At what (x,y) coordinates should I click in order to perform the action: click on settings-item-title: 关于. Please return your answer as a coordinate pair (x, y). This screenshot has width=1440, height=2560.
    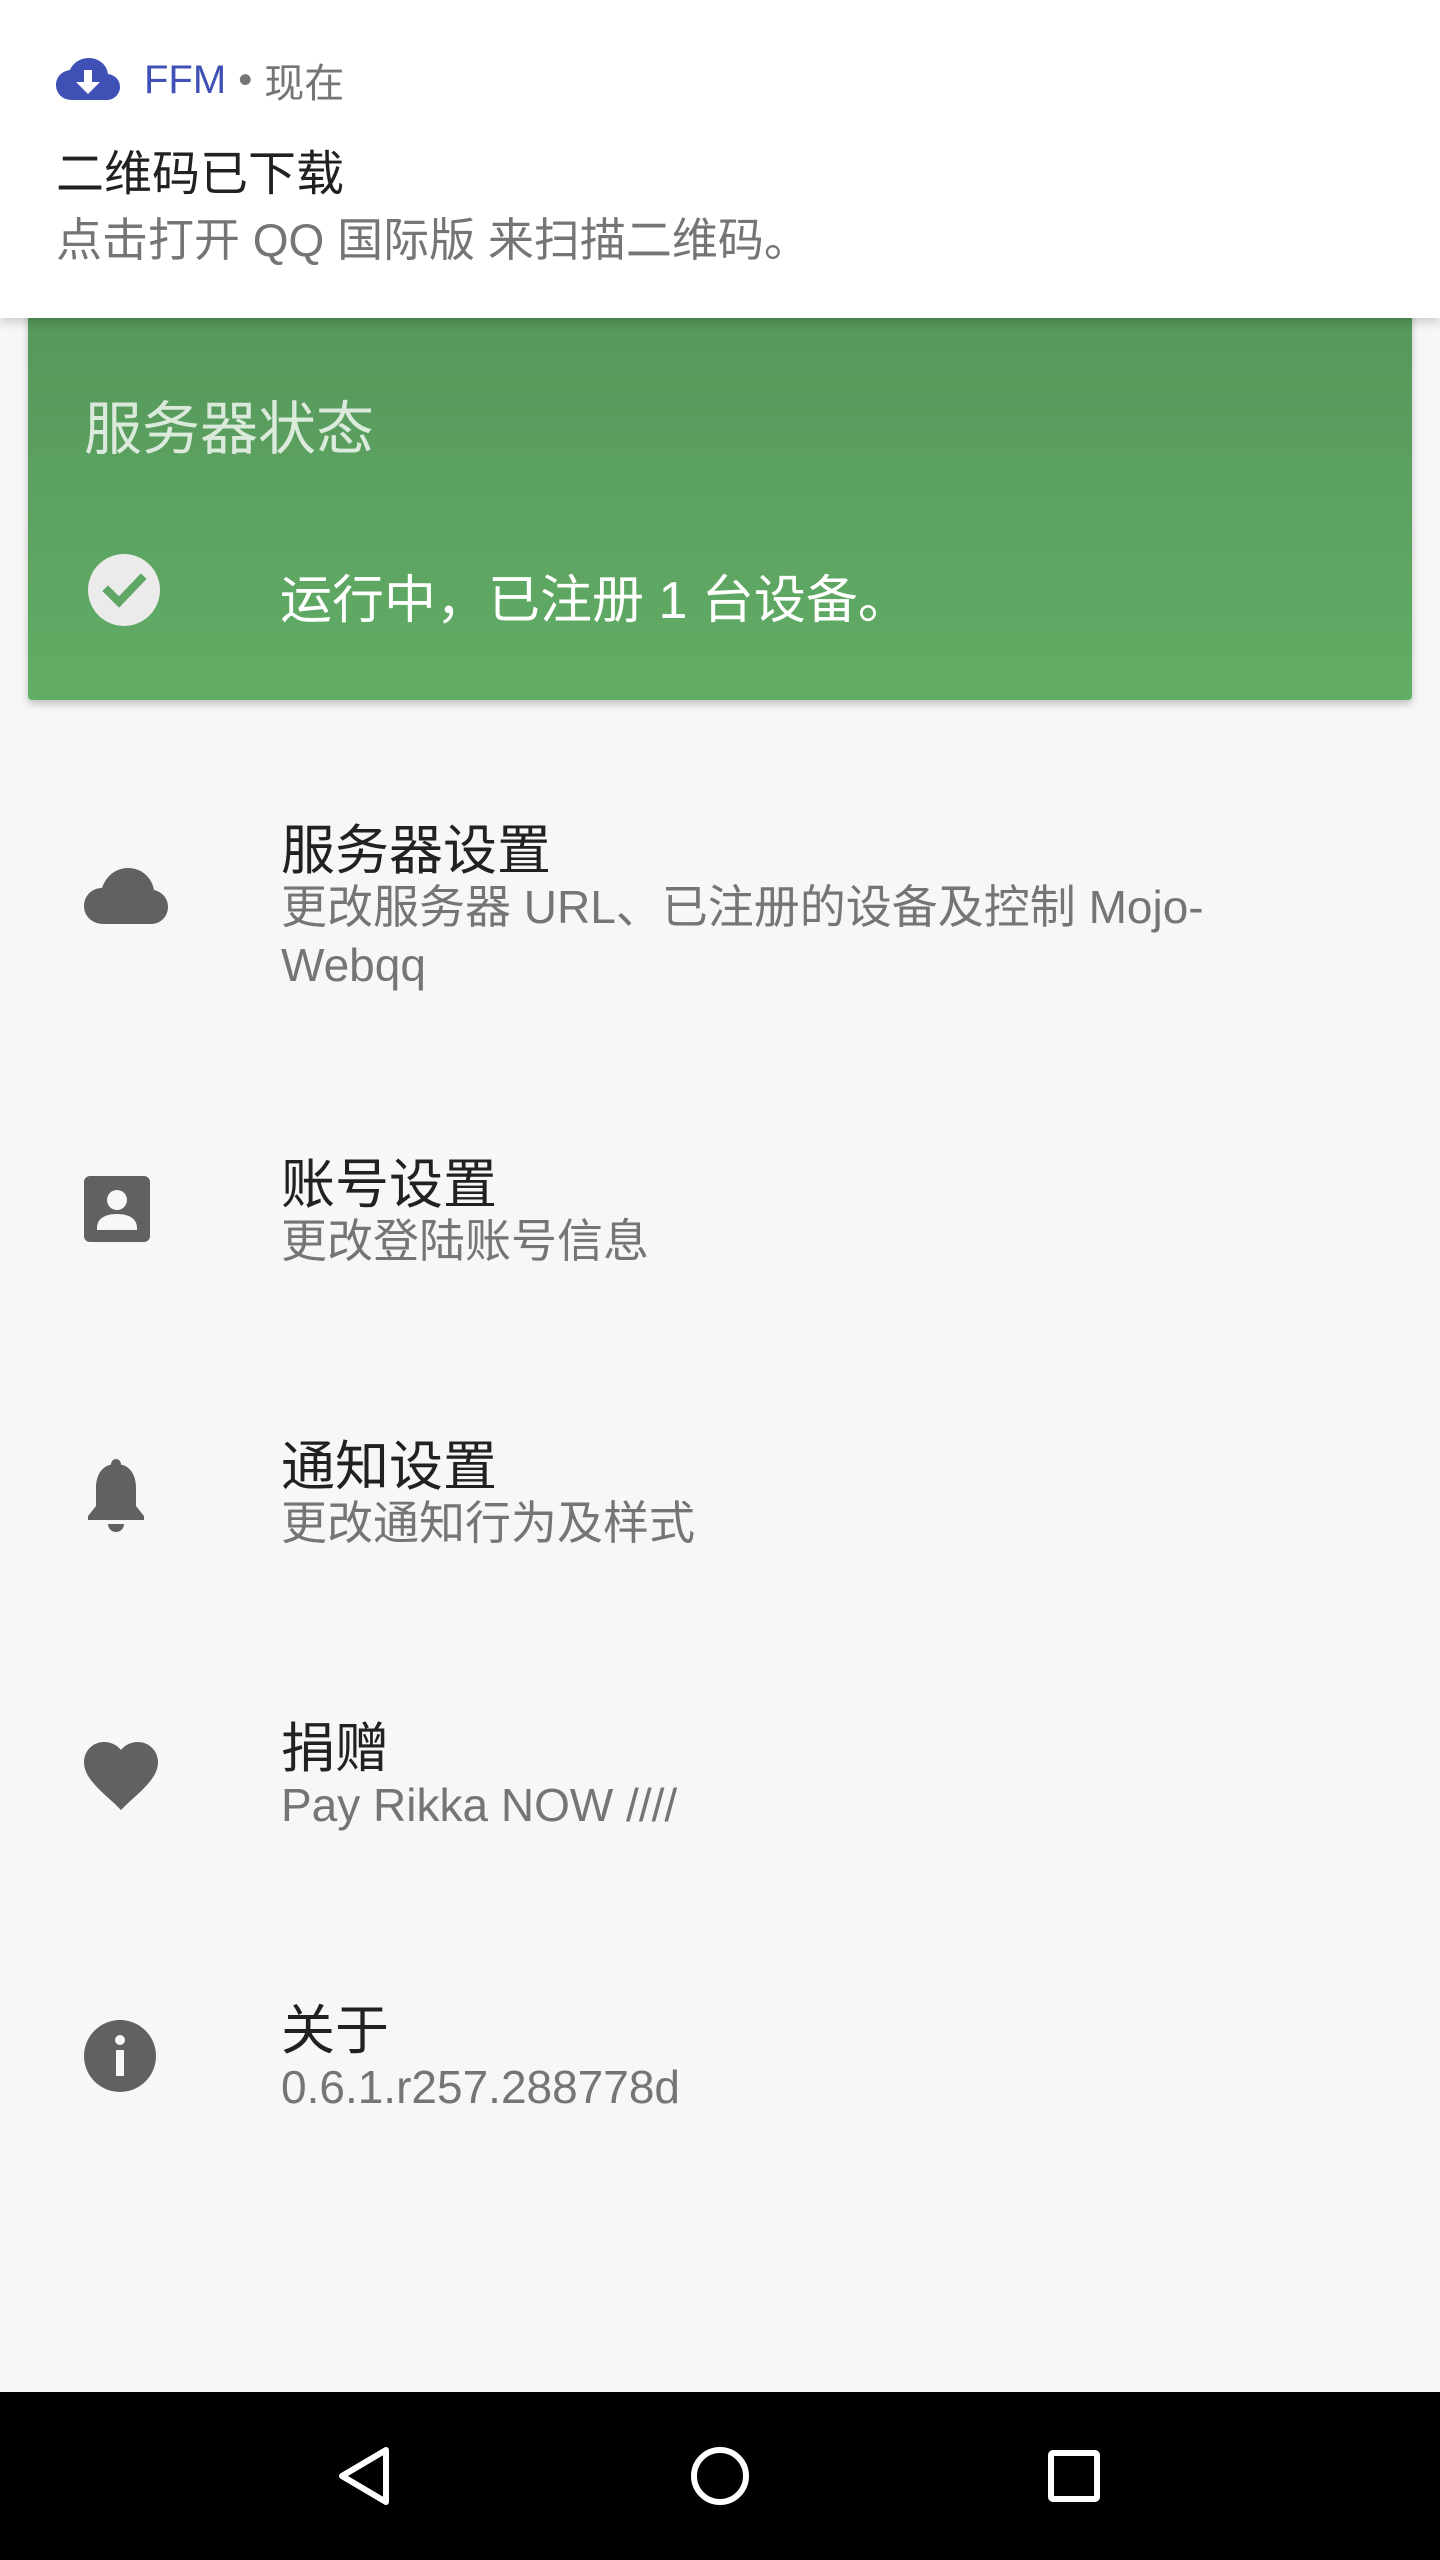
    Looking at the image, I should click on (335, 2031).